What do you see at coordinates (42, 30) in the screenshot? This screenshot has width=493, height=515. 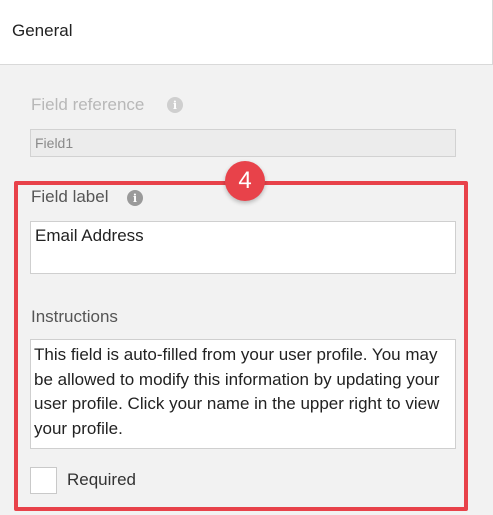 I see `section-title: General` at bounding box center [42, 30].